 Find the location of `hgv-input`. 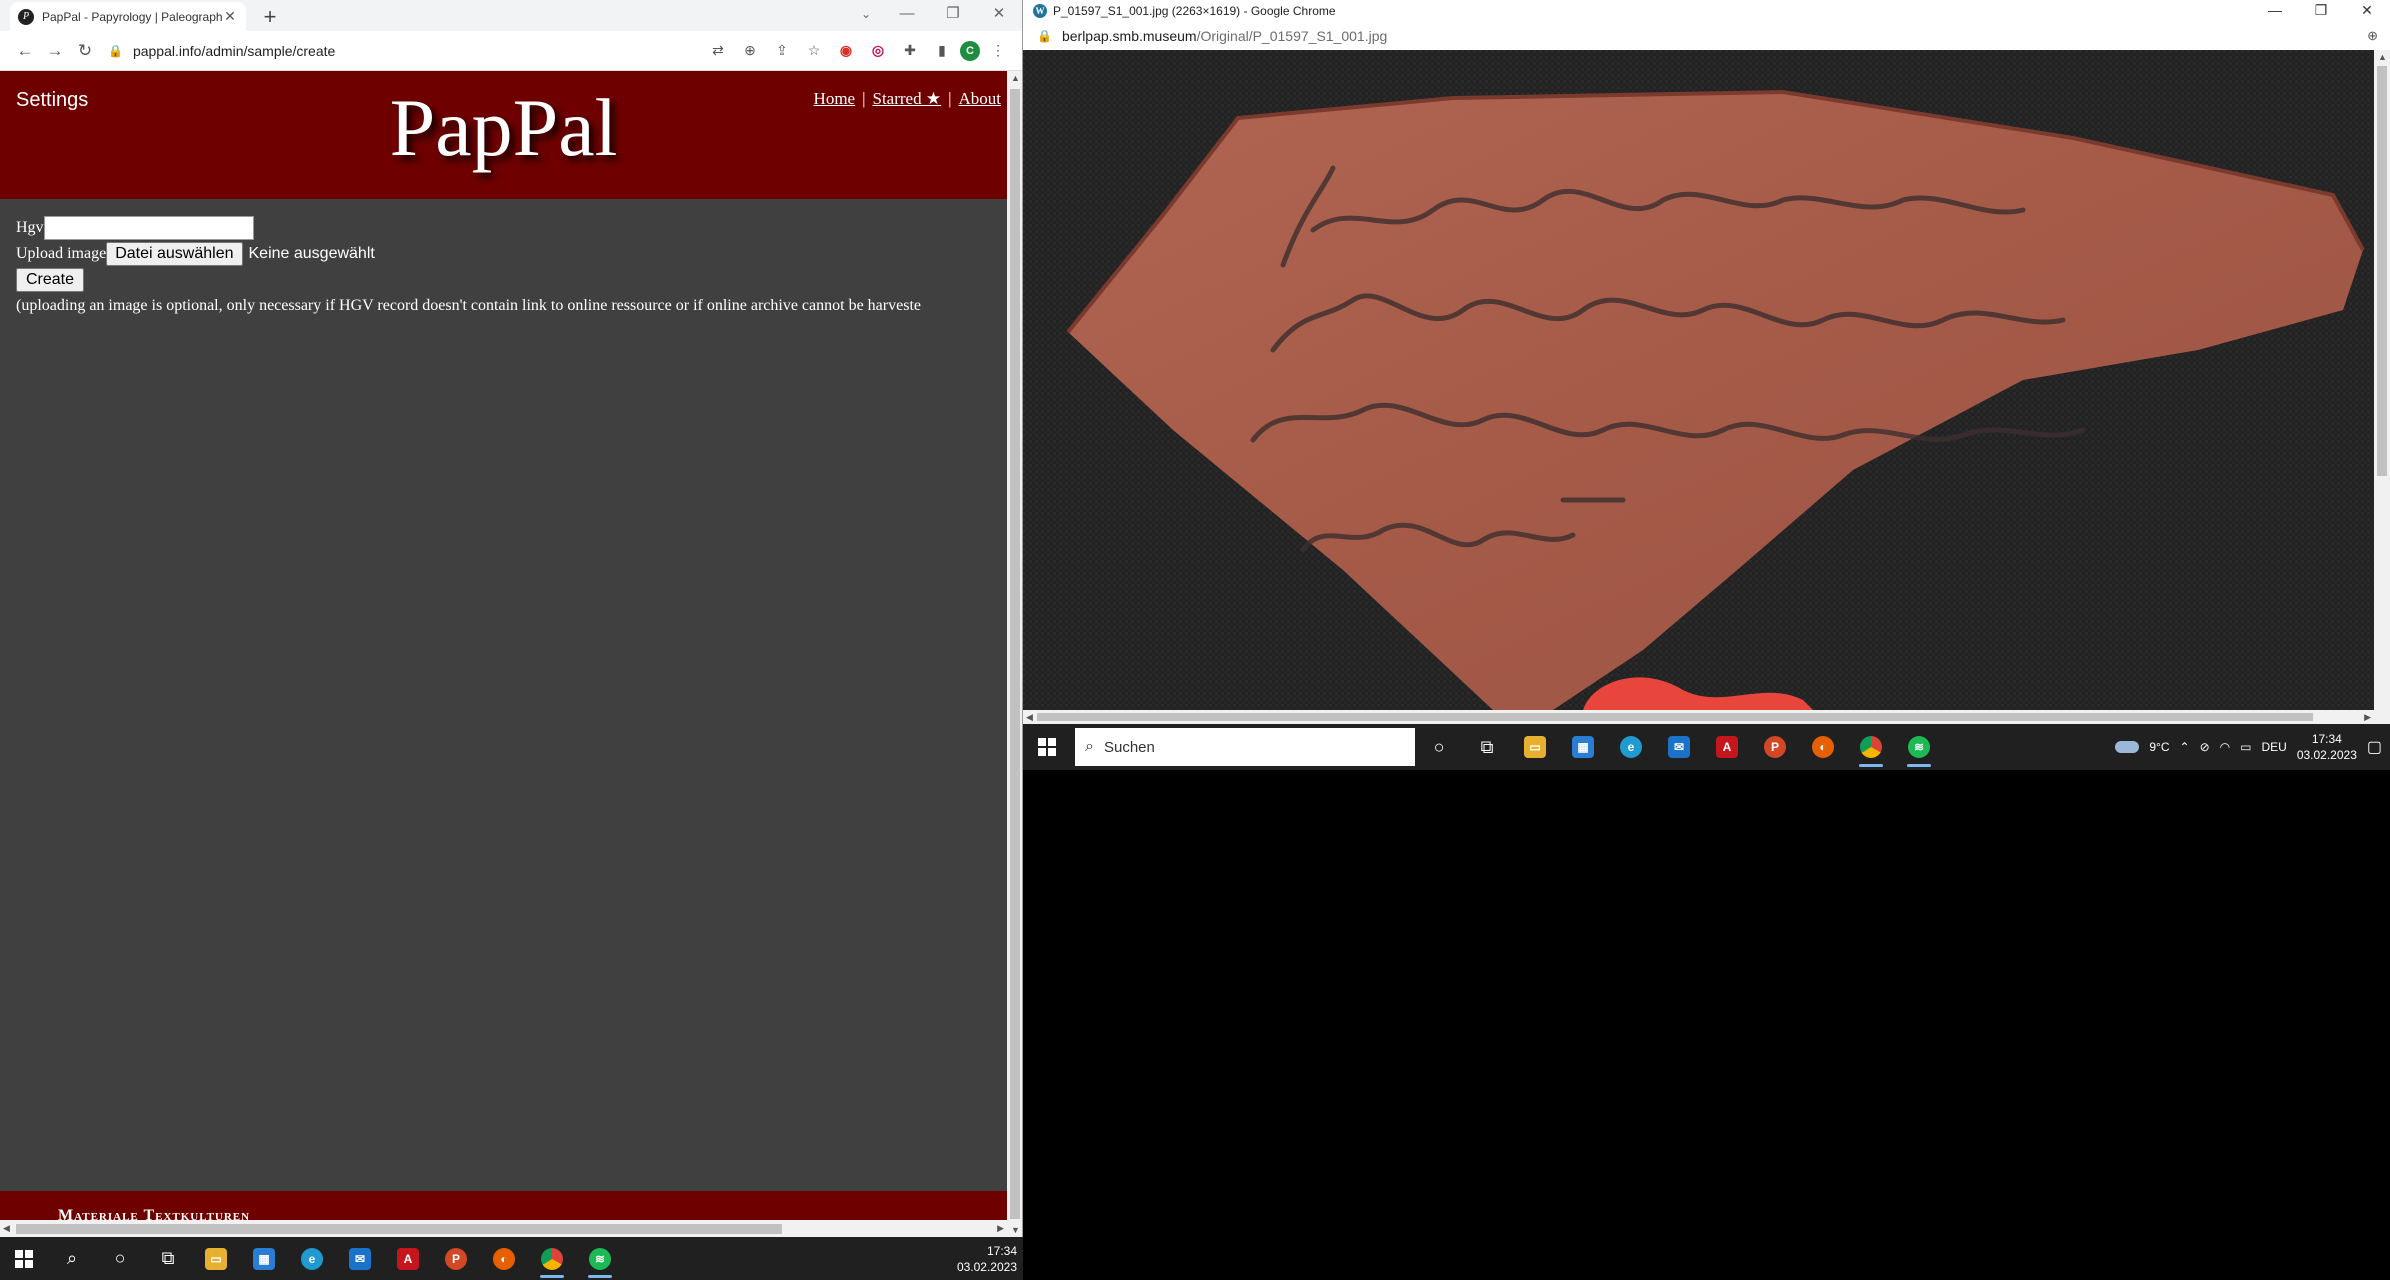

hgv-input is located at coordinates (148, 228).